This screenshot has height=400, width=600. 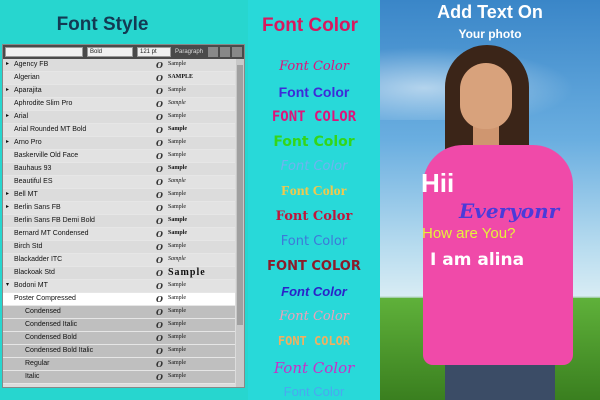 What do you see at coordinates (28, 142) in the screenshot?
I see `font-name: Arno Pro` at bounding box center [28, 142].